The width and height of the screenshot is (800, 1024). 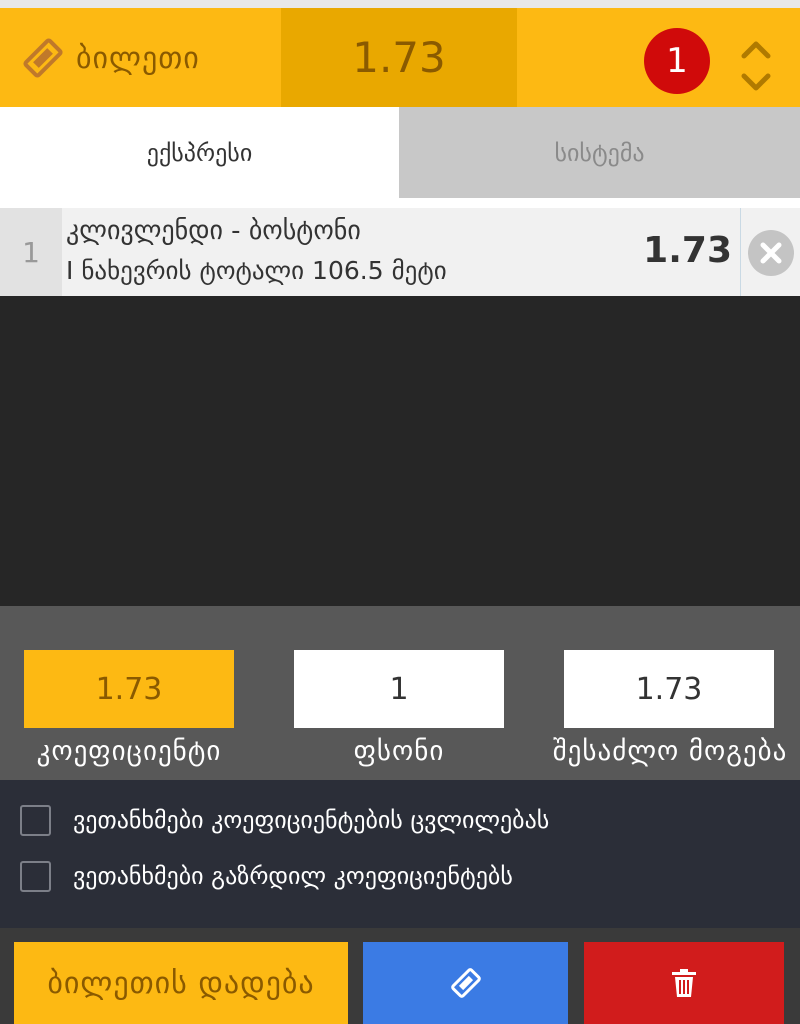 I want to click on chevron-up-down-icon, so click(x=756, y=66).